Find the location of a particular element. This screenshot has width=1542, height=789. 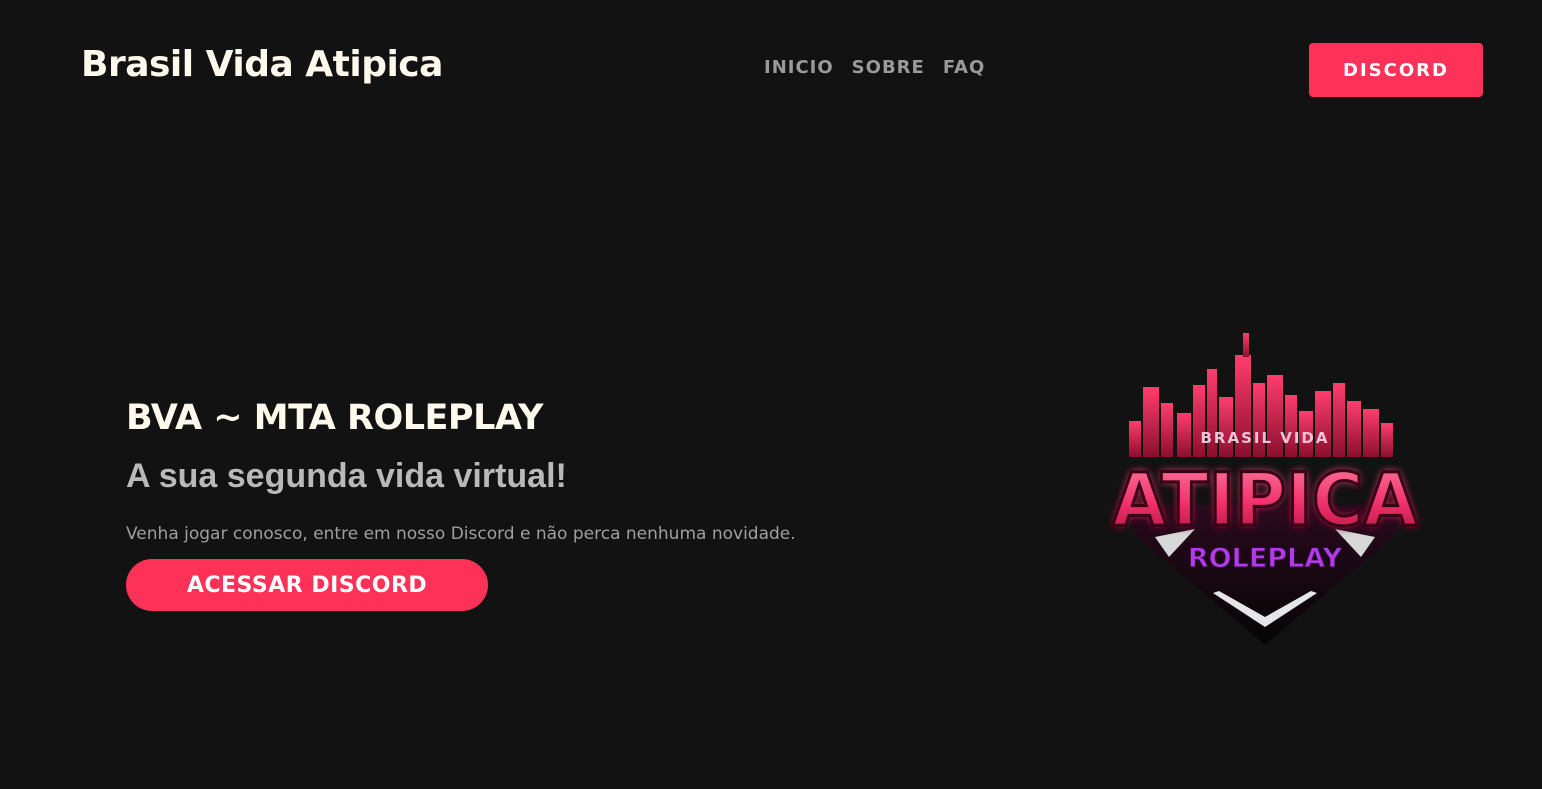

atipica-roleplay-logo: BRASIL VIDA ATIPICA ROLEPLAY is located at coordinates (1265, 492).